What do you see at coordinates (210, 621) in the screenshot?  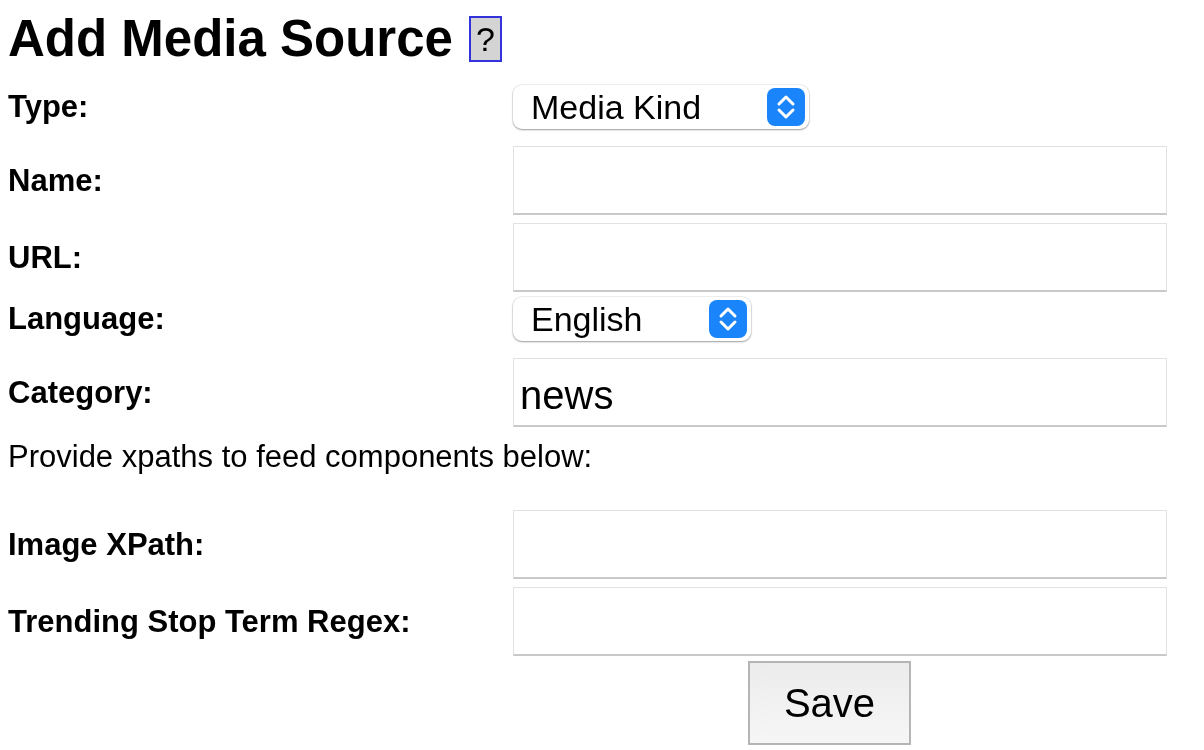 I see `field-label: Trending Stop Term Regex:` at bounding box center [210, 621].